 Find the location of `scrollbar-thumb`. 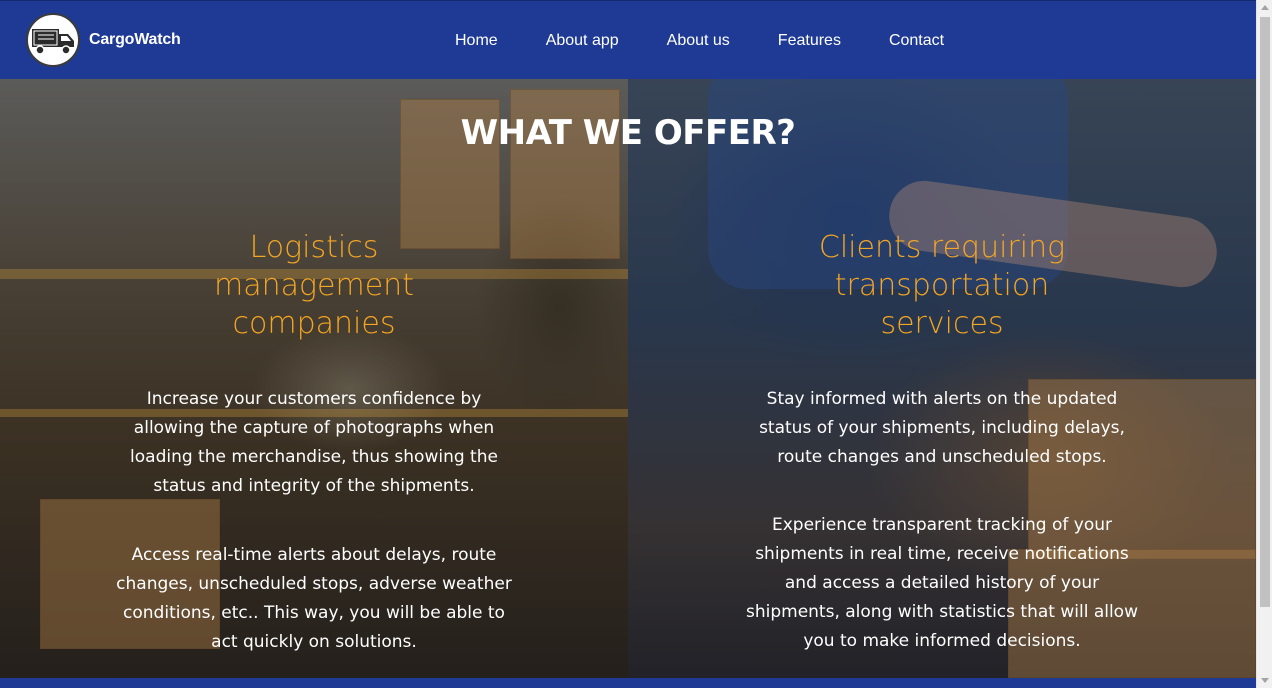

scrollbar-thumb is located at coordinates (1265, 312).